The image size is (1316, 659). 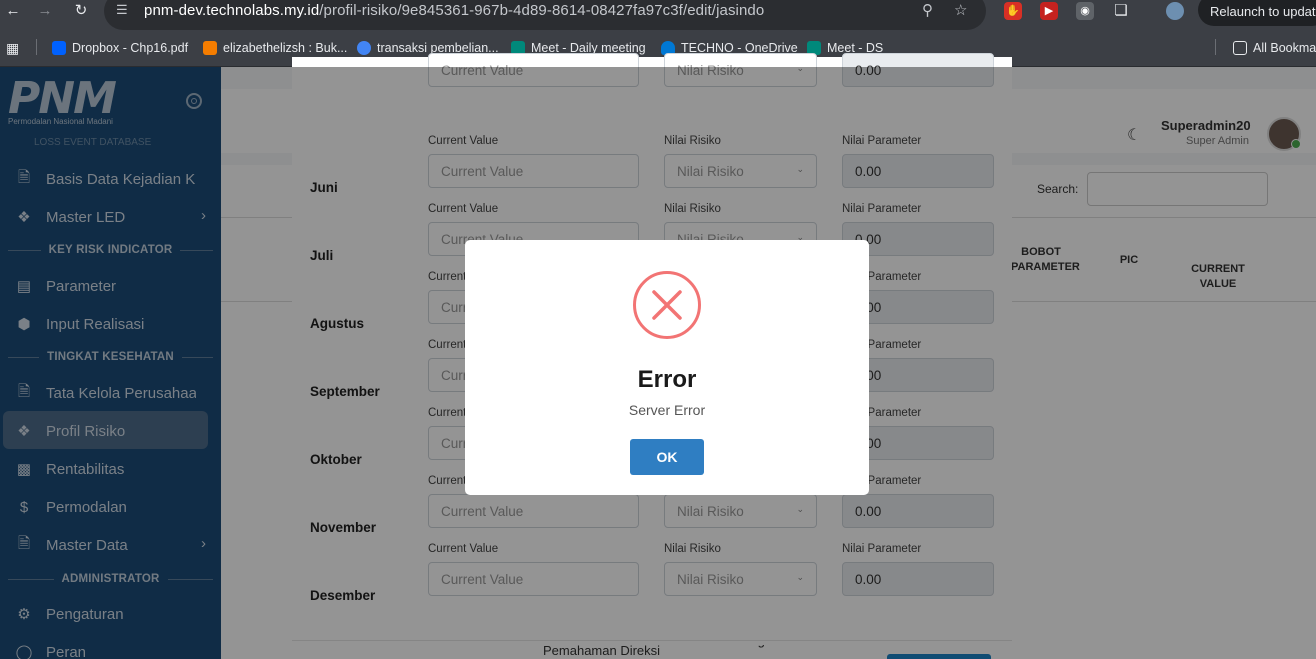 What do you see at coordinates (12, 48) in the screenshot?
I see `apps-grid-icon: ▦` at bounding box center [12, 48].